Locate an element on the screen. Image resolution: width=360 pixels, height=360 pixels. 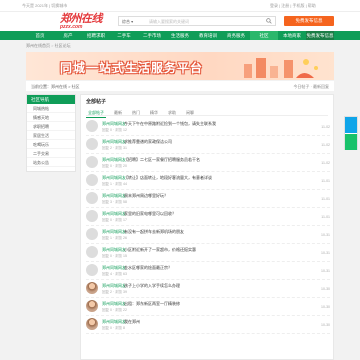
thread-row: 郑州同城网友 金水区哪家的烩面最正宗？ 回复 4 · 浏览 63 10-31 is located at coordinates (208, 271).